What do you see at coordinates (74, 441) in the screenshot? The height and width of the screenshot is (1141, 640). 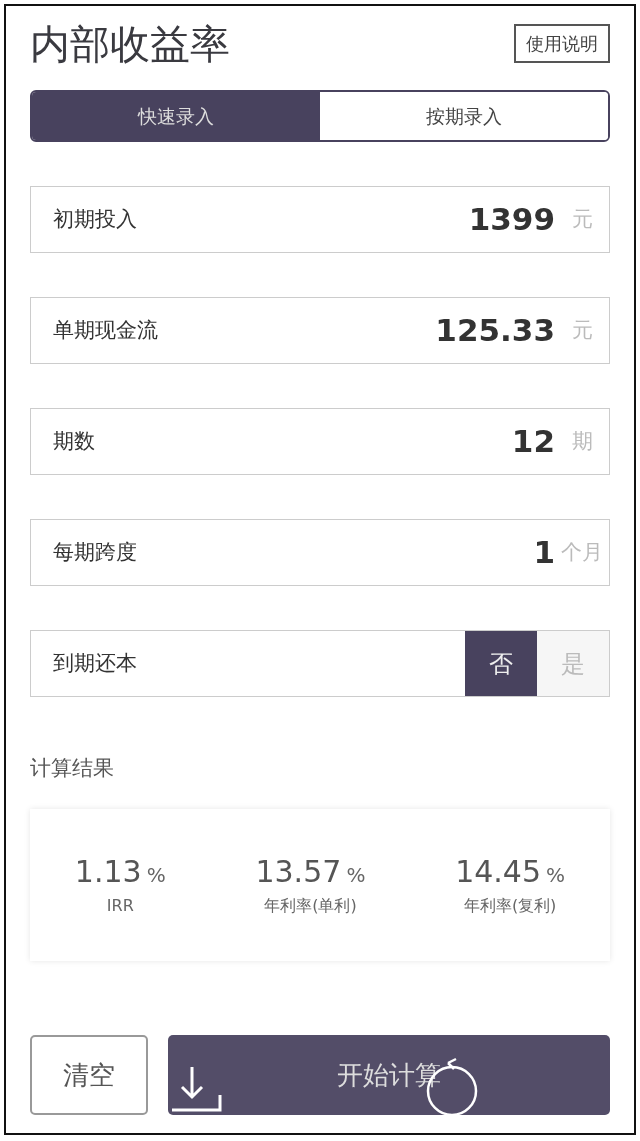 I see `field-label: 期数` at bounding box center [74, 441].